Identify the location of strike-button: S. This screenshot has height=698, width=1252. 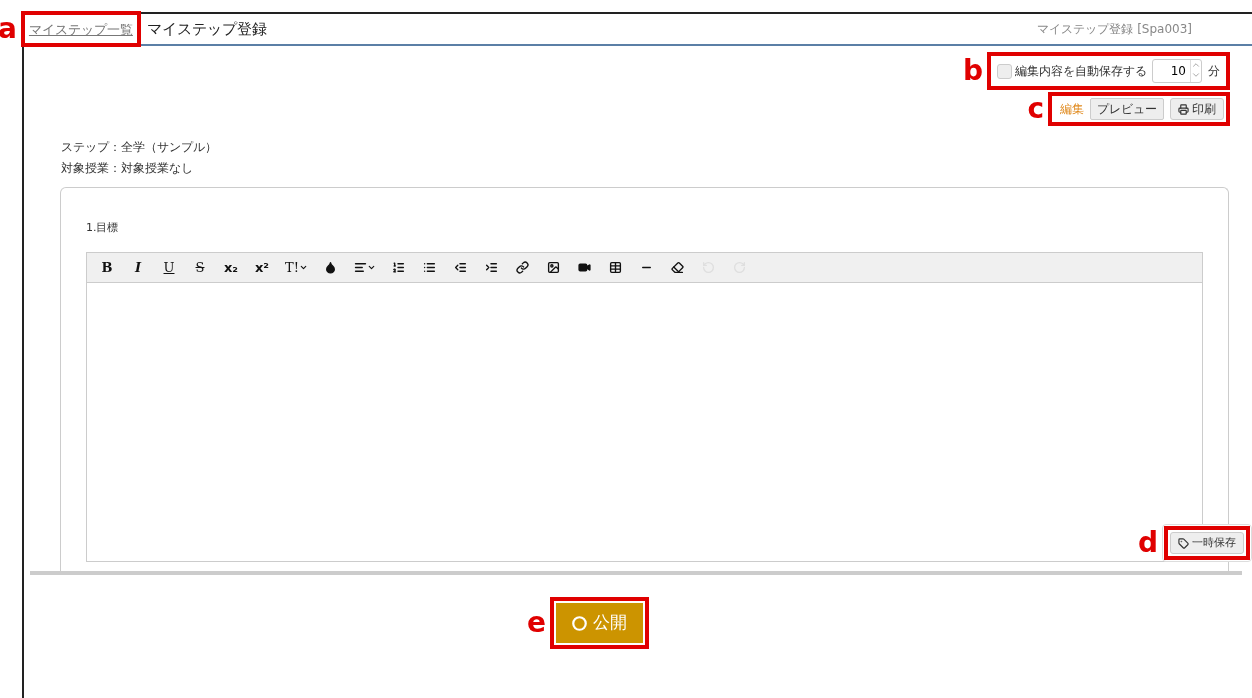
(200, 267).